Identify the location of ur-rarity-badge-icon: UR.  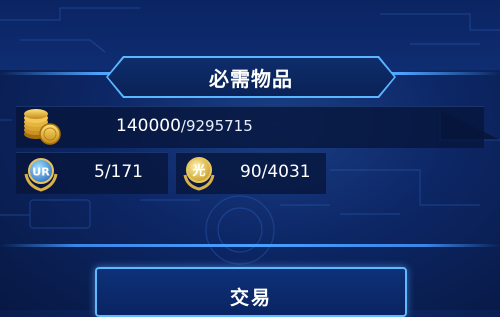
(41, 175).